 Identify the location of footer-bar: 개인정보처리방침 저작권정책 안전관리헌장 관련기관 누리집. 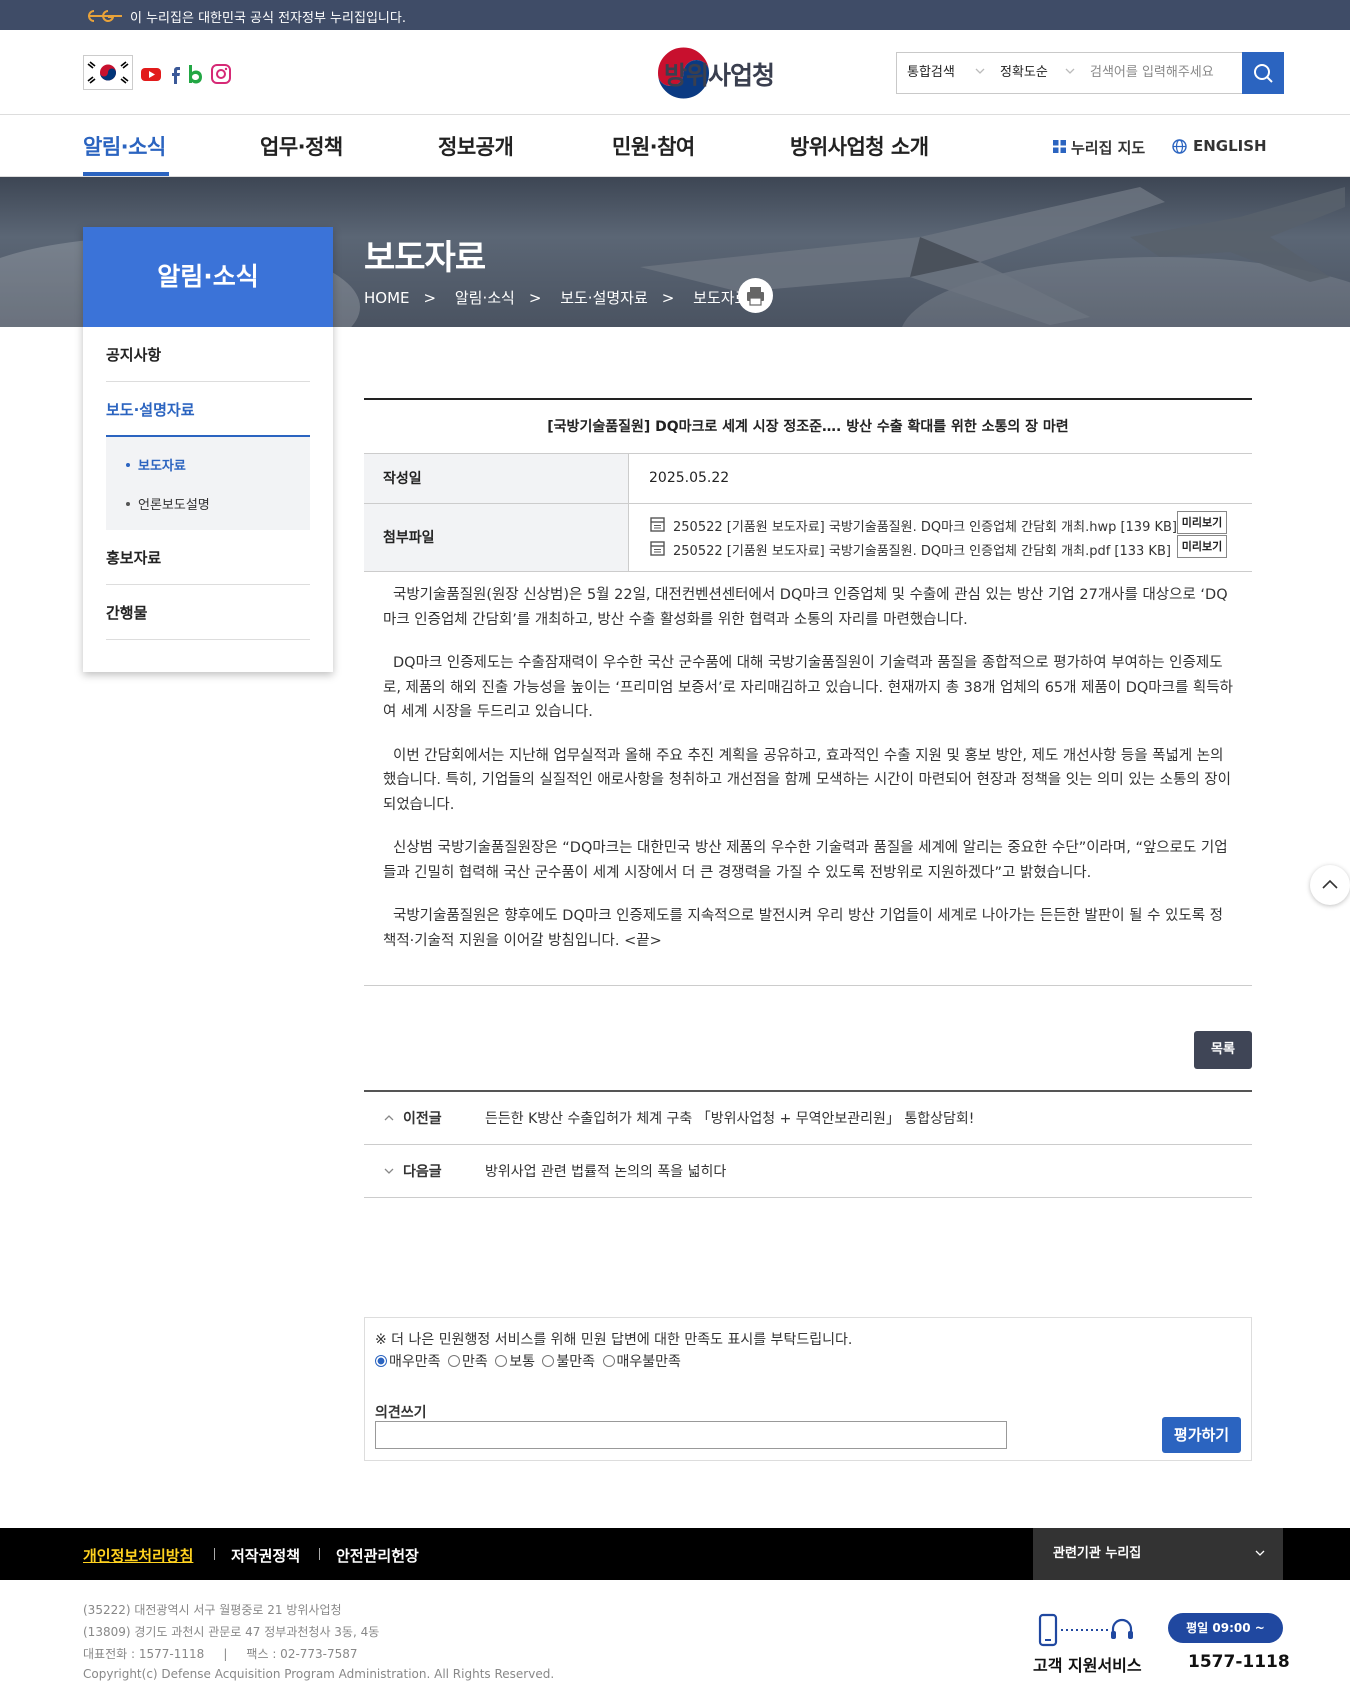
(675, 1554).